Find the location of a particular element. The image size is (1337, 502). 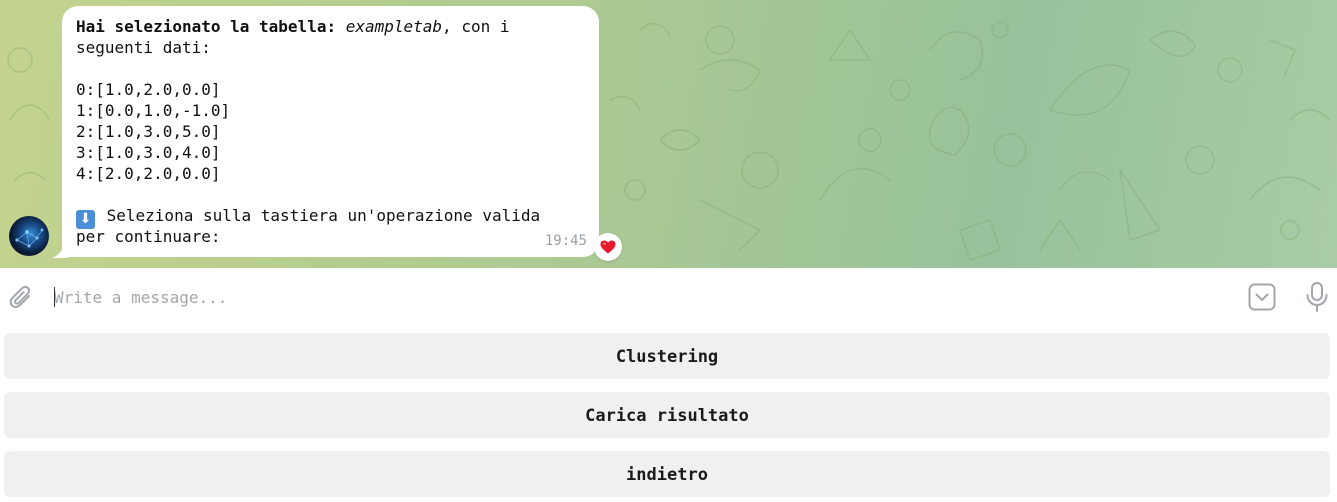

keyboard-button-clustering: Clustering is located at coordinates (667, 356).